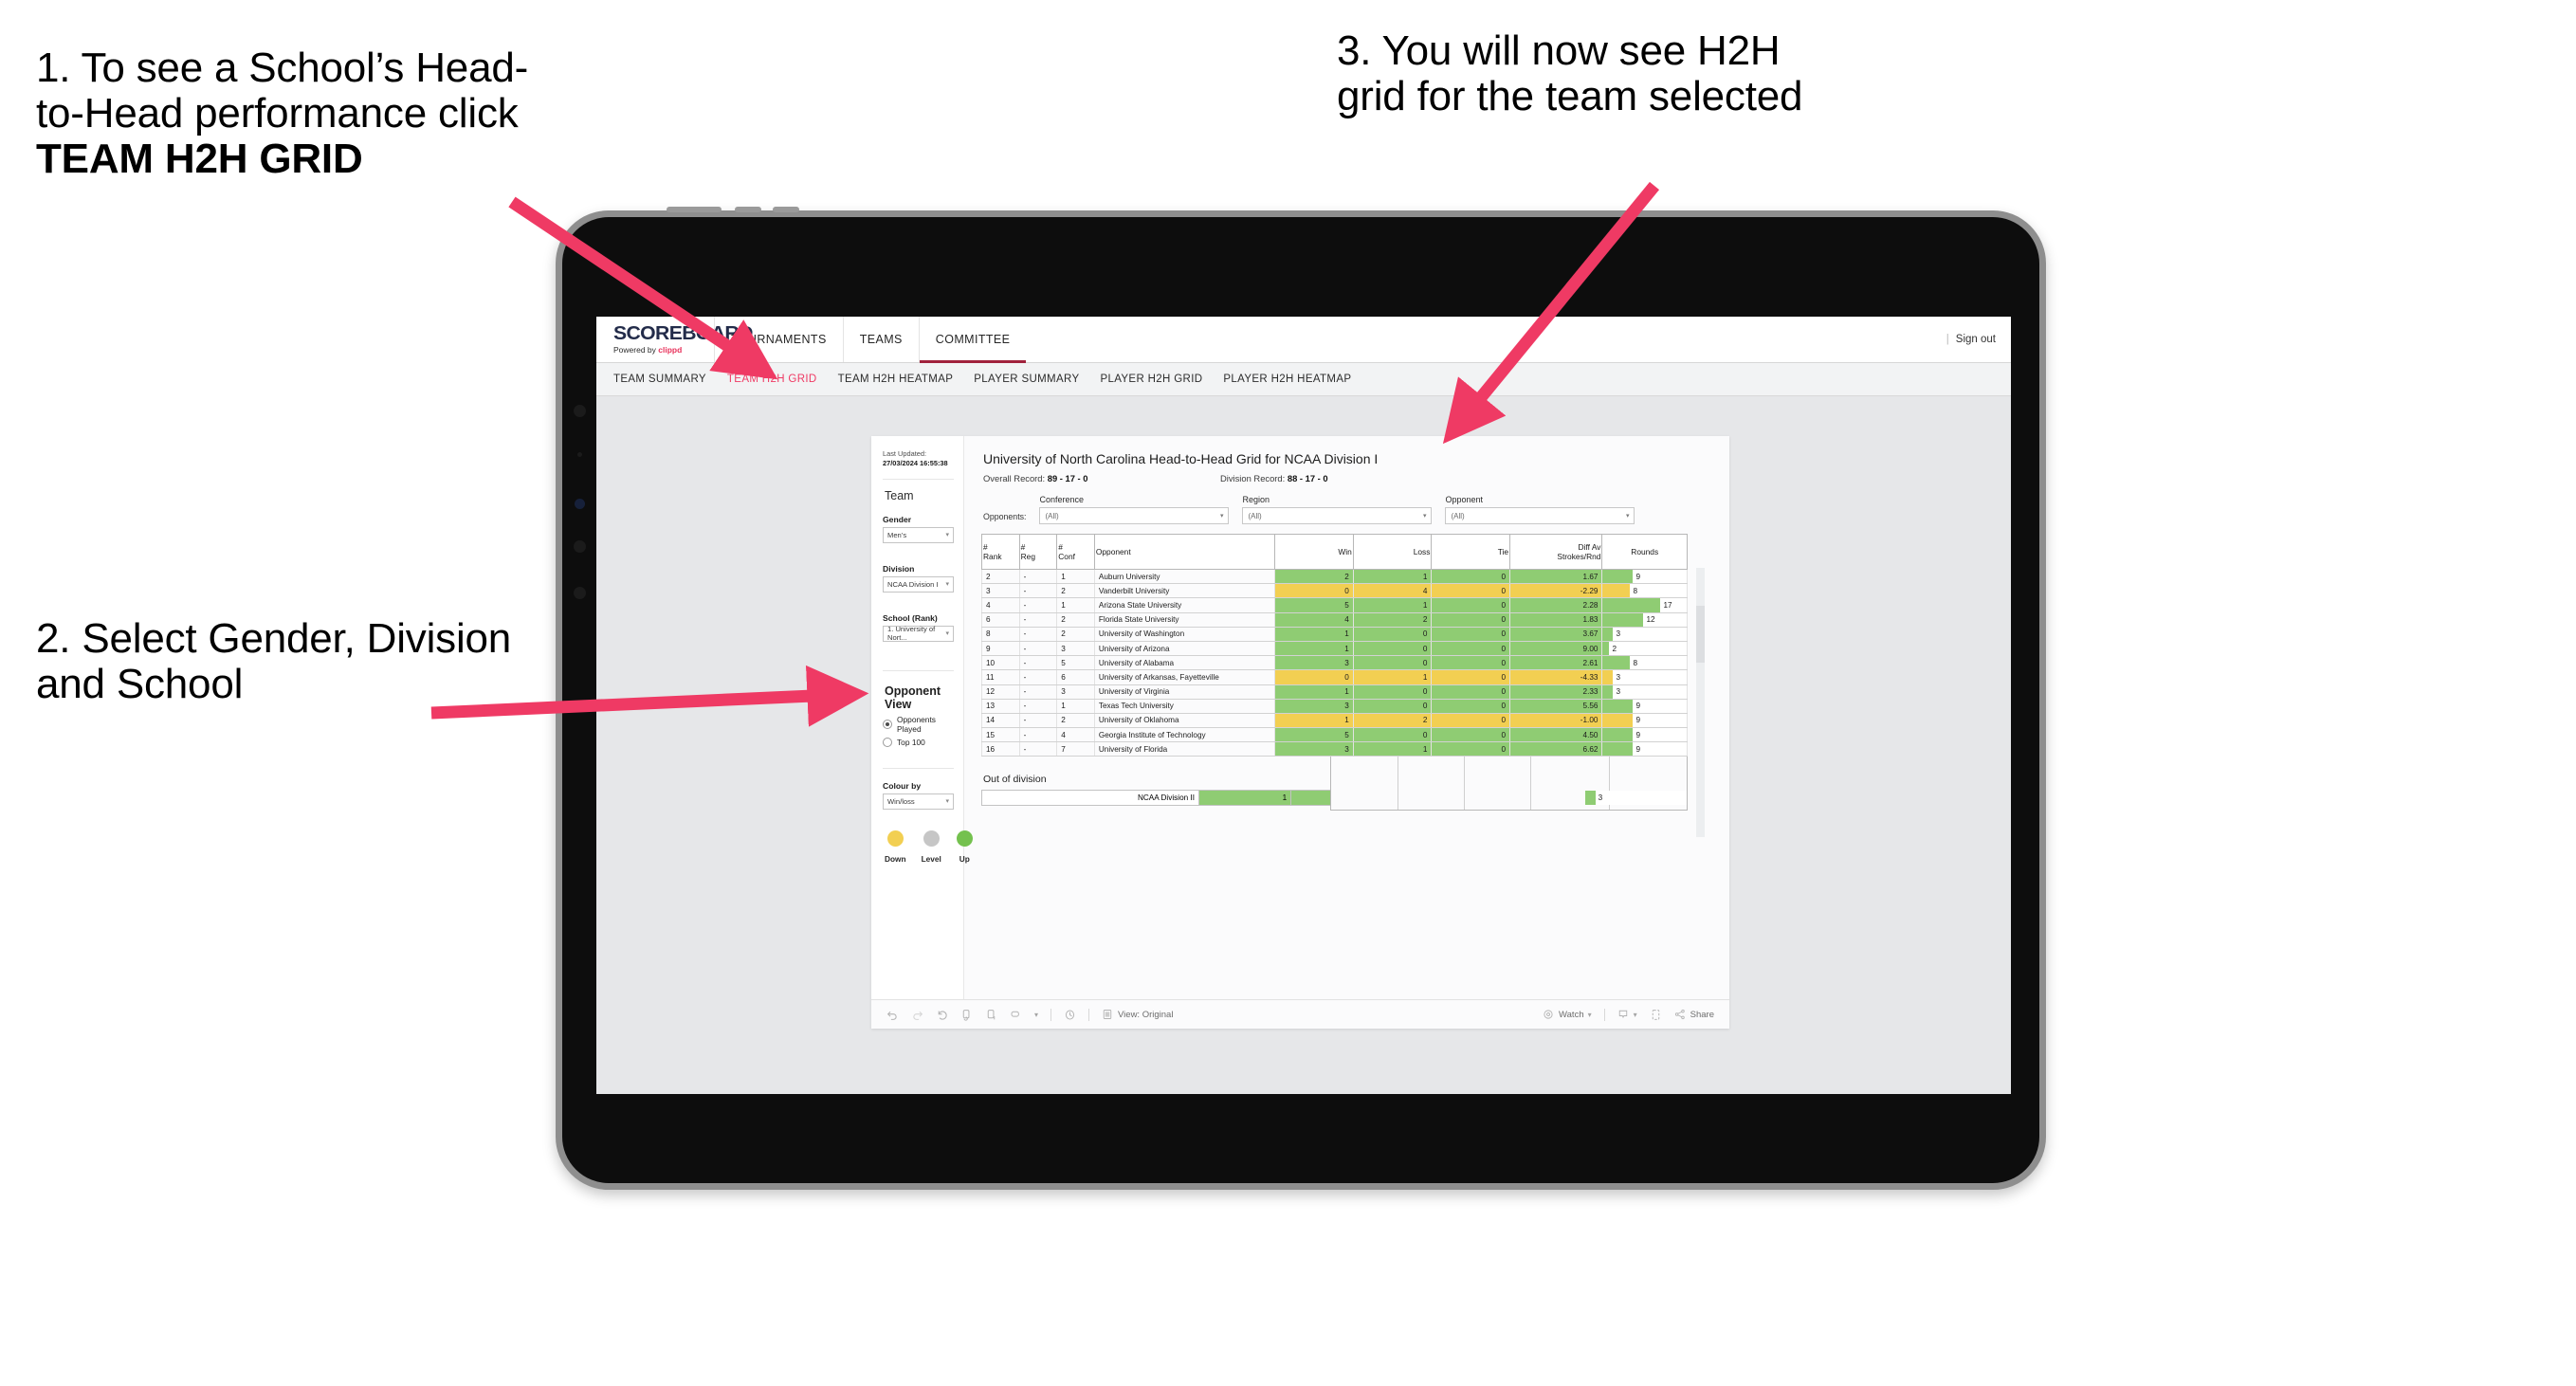  What do you see at coordinates (918, 633) in the screenshot?
I see `school-select: 1. University of Nort... ▾` at bounding box center [918, 633].